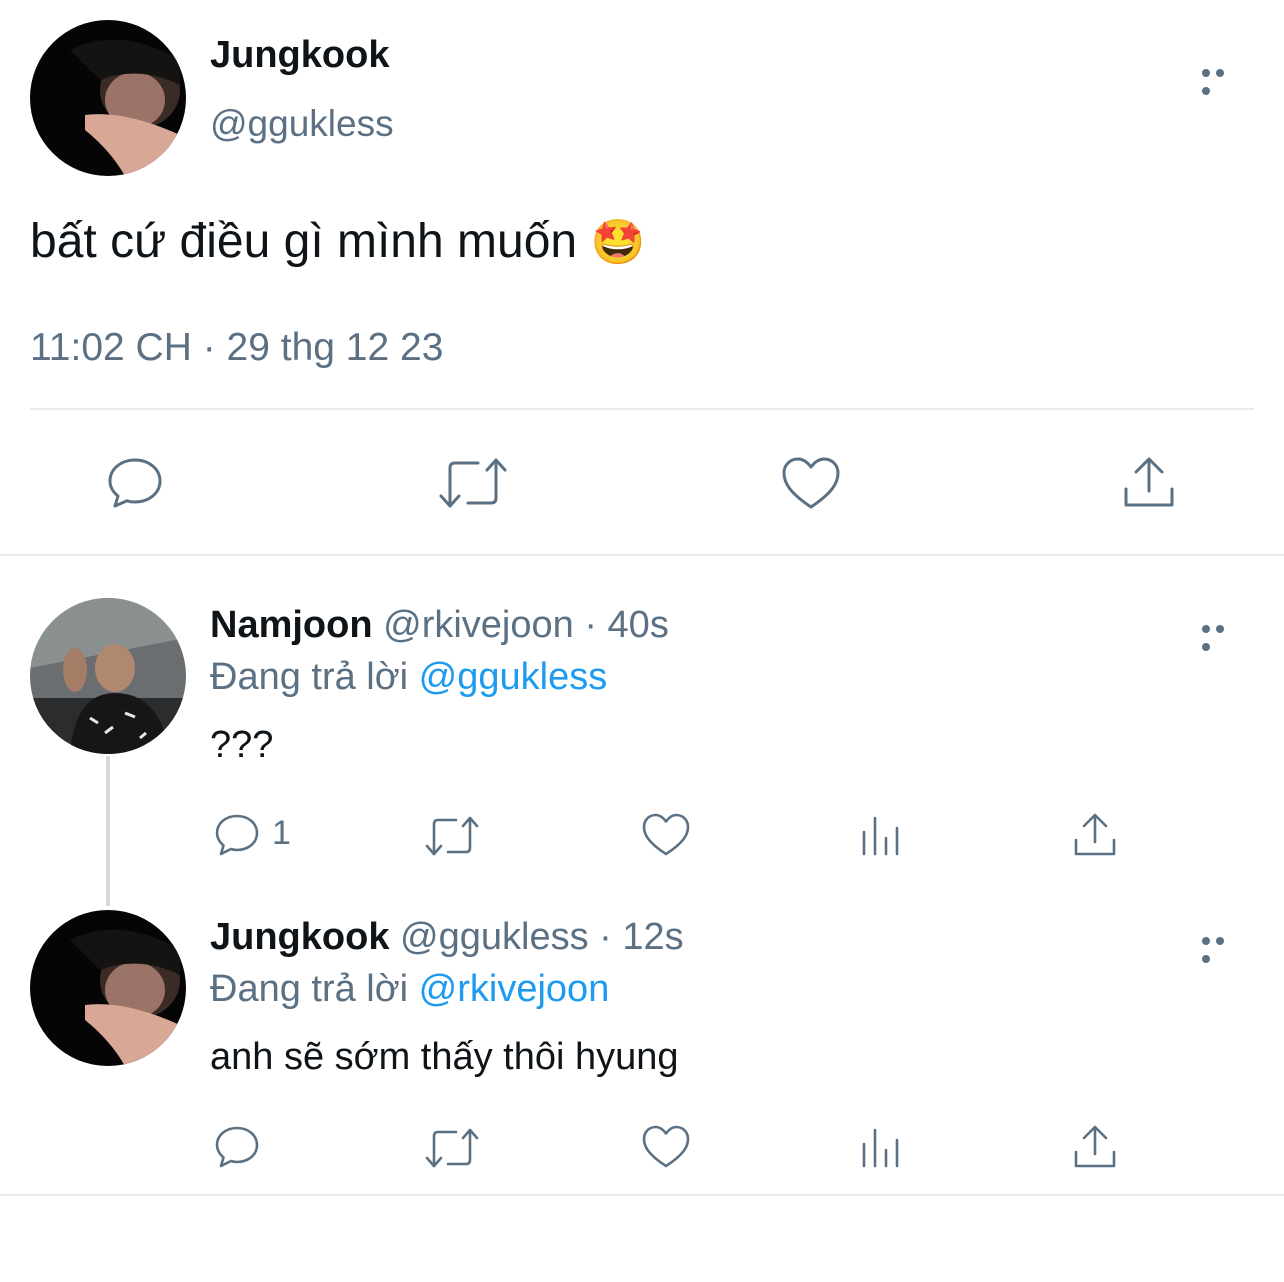 Image resolution: width=1284 pixels, height=1282 pixels. I want to click on star-struck-emoji: 🤩, so click(618, 242).